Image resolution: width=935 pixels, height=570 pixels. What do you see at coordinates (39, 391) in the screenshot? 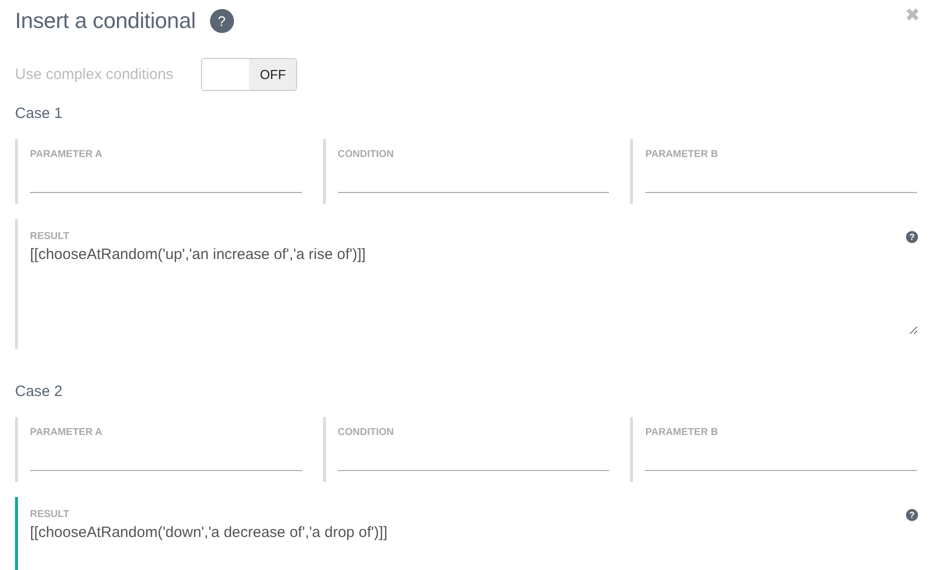
I see `case-title: Case 2` at bounding box center [39, 391].